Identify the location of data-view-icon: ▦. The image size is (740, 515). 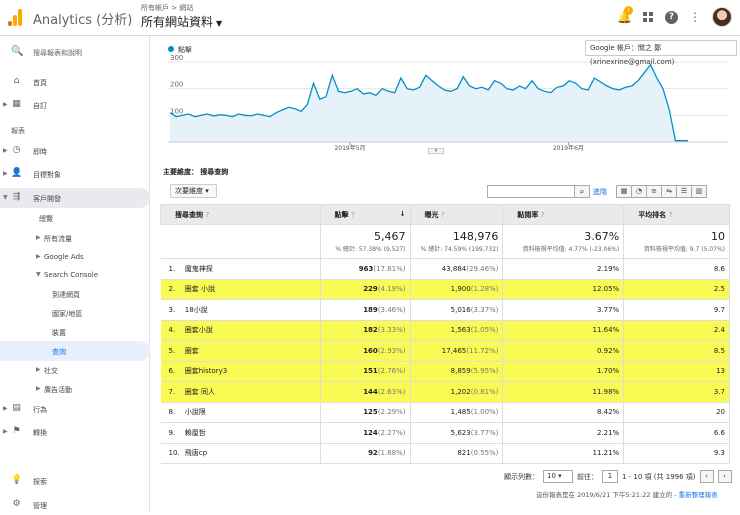
(624, 191).